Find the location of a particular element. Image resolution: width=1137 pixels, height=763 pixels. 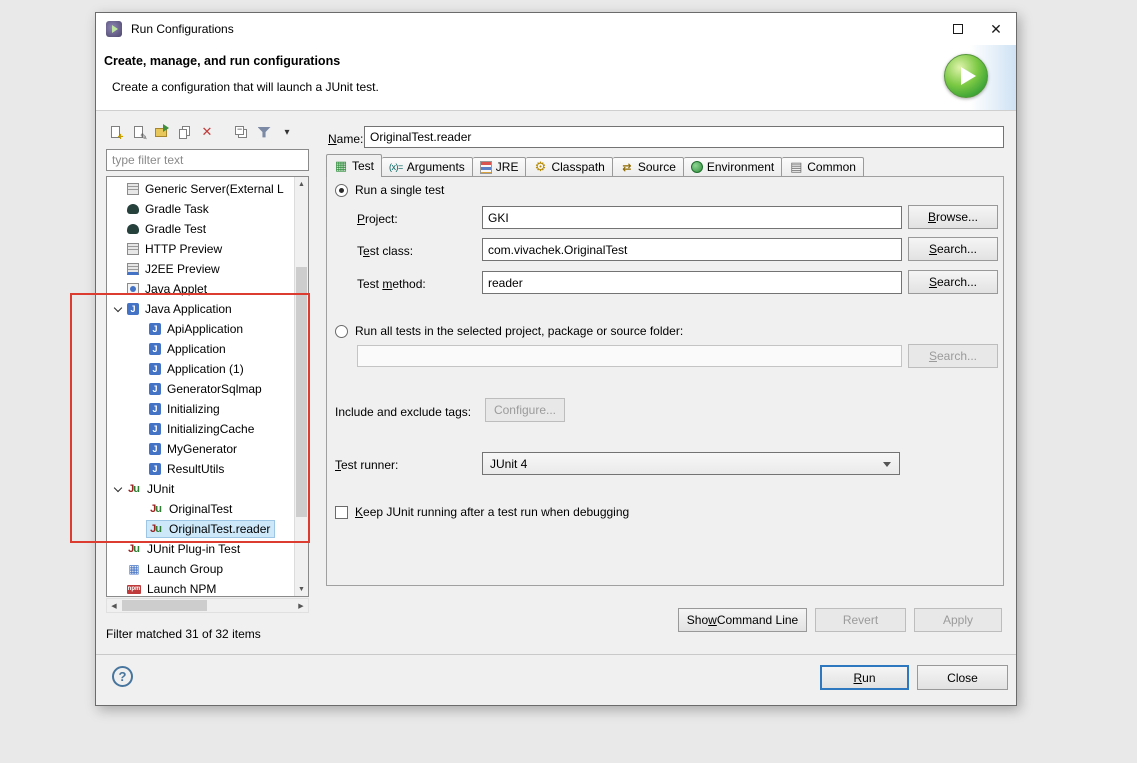

filter-funnel-icon is located at coordinates (264, 132).